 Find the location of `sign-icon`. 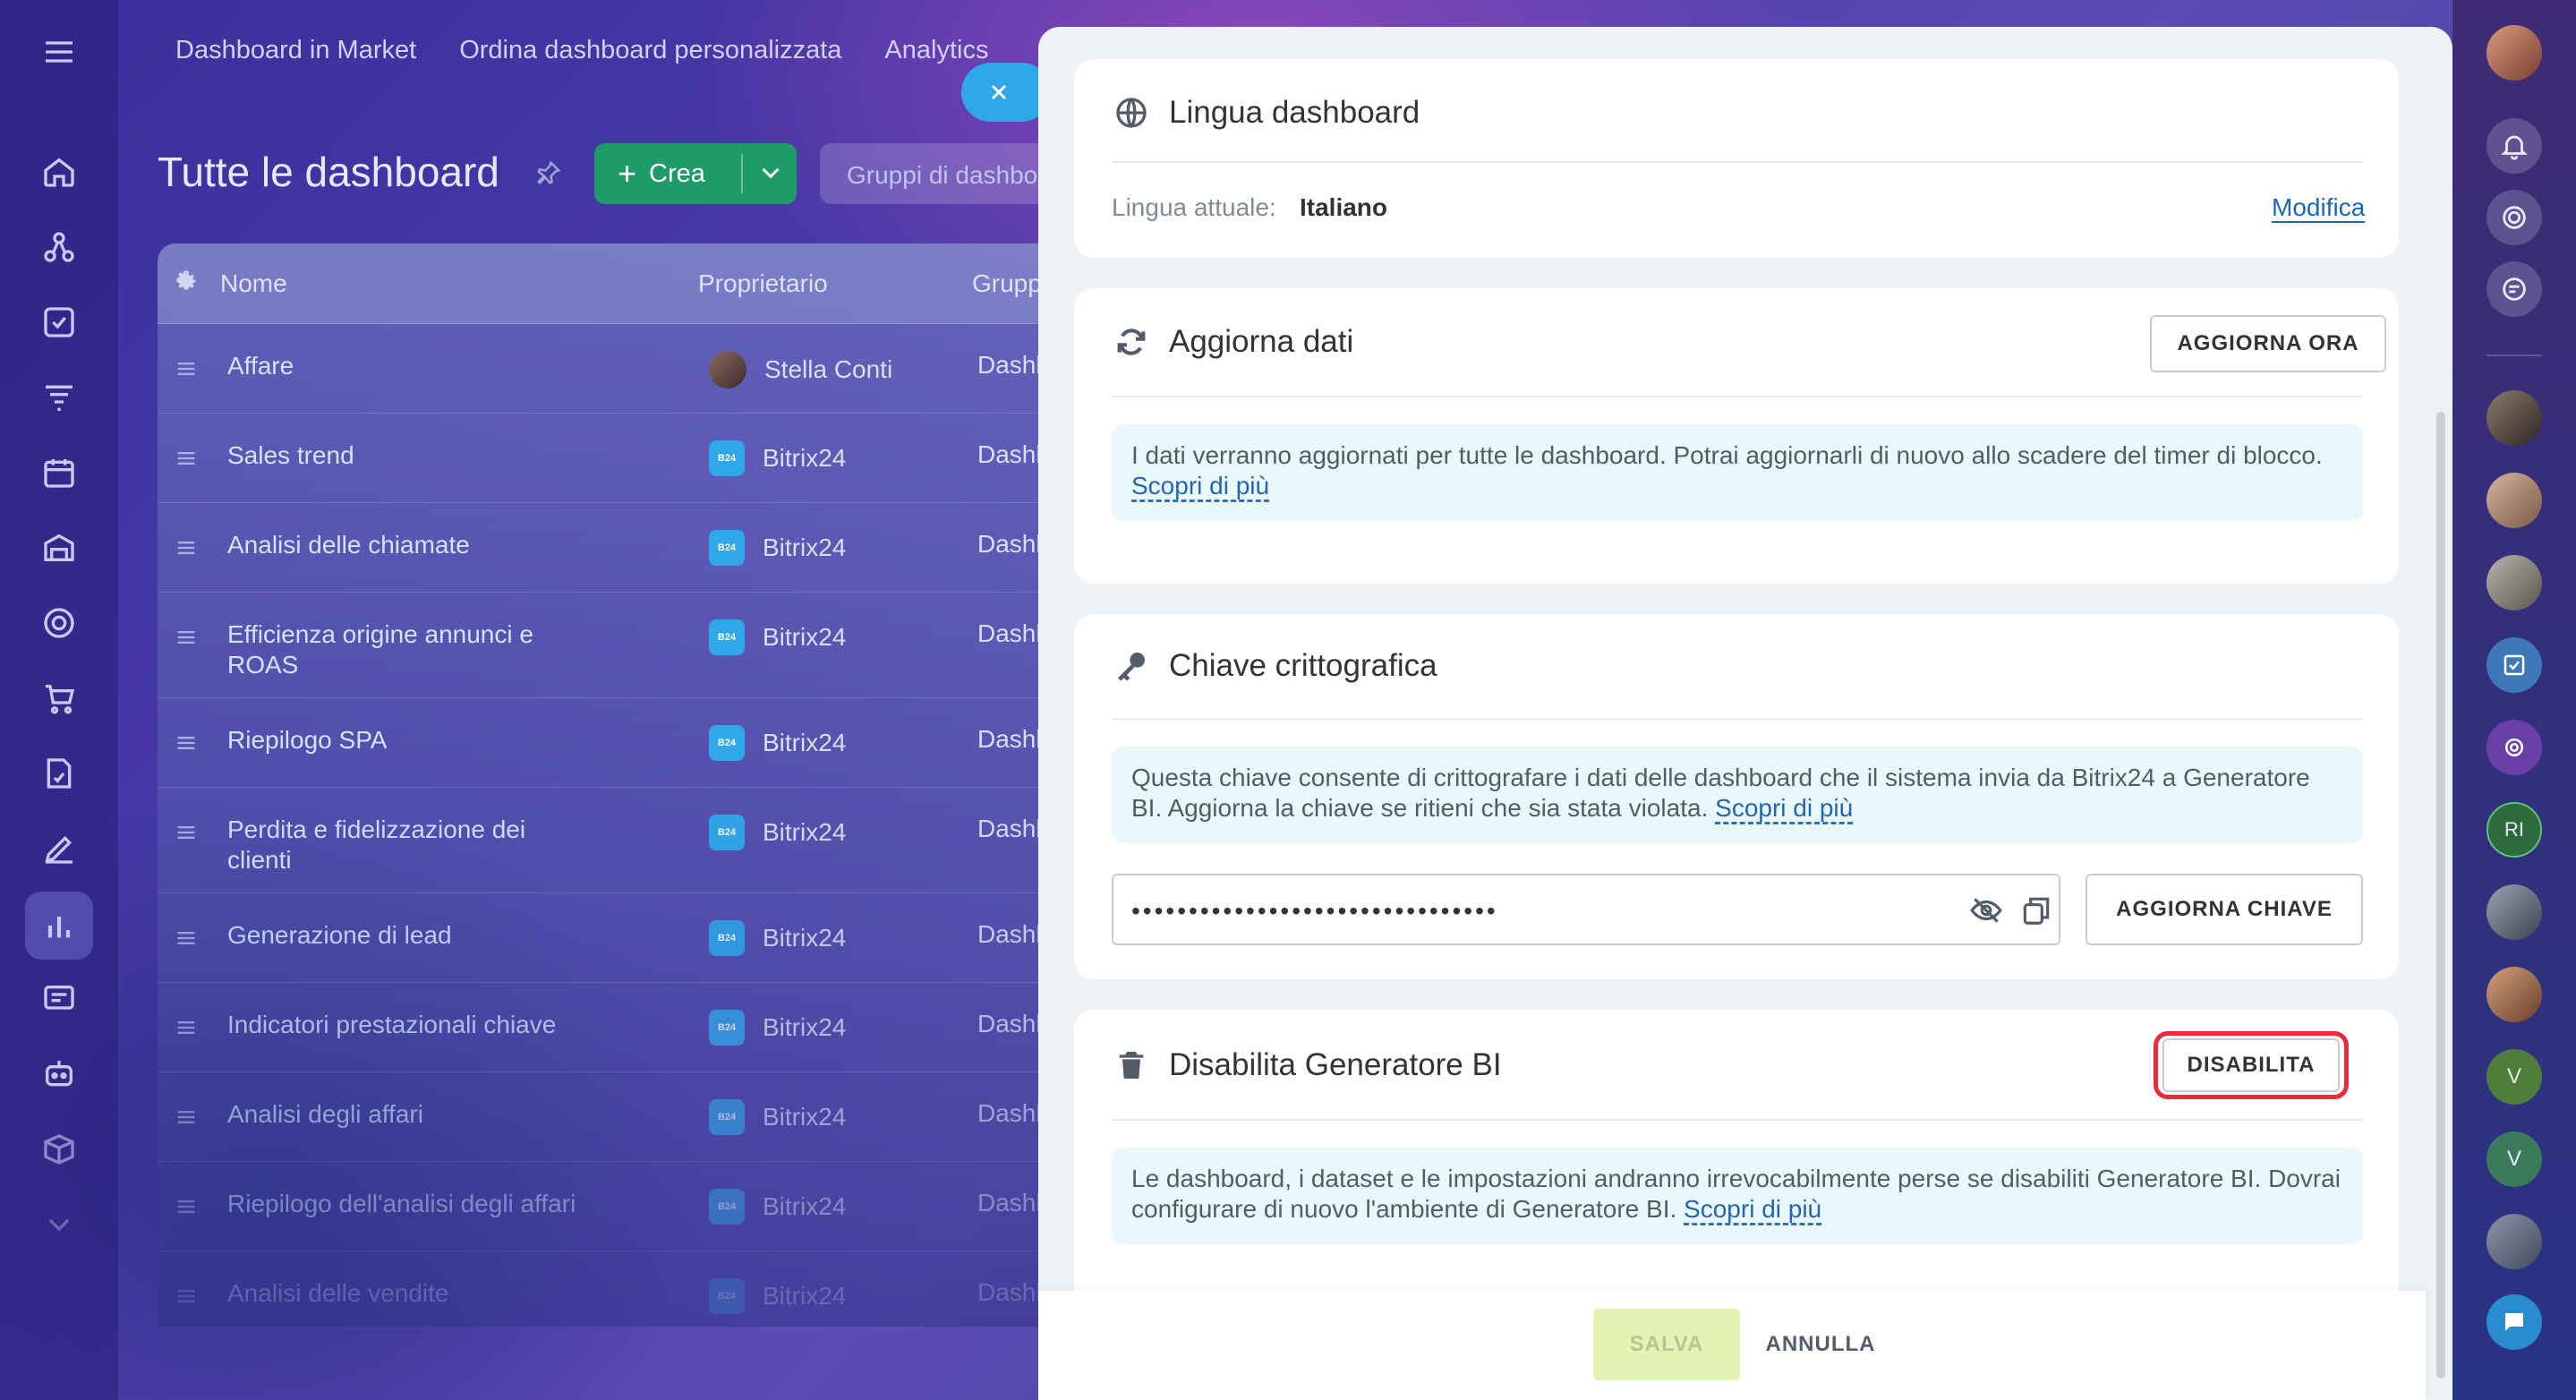

sign-icon is located at coordinates (59, 773).